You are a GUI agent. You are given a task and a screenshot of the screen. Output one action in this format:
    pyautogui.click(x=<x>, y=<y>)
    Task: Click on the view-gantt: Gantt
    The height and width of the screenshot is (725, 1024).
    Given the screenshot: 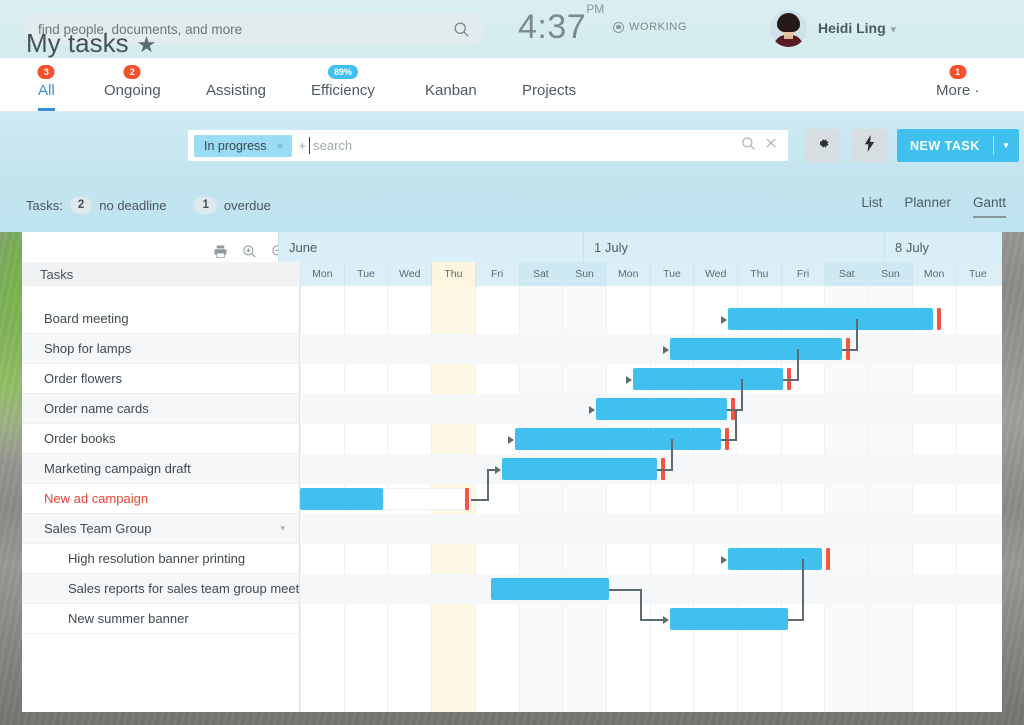 What is the action you would take?
    pyautogui.click(x=989, y=210)
    